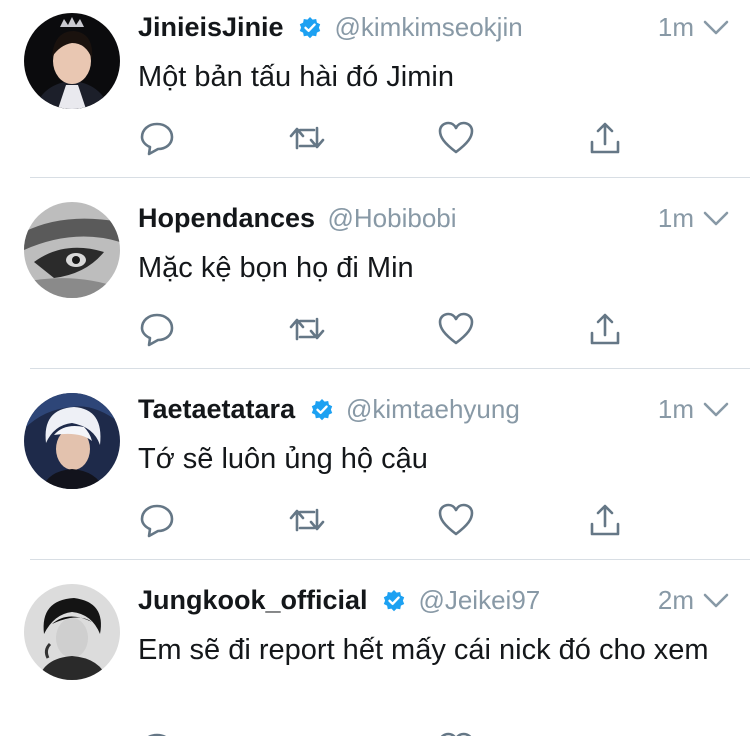 The image size is (750, 736). Describe the element at coordinates (226, 218) in the screenshot. I see `display-name: Hopendances` at that location.